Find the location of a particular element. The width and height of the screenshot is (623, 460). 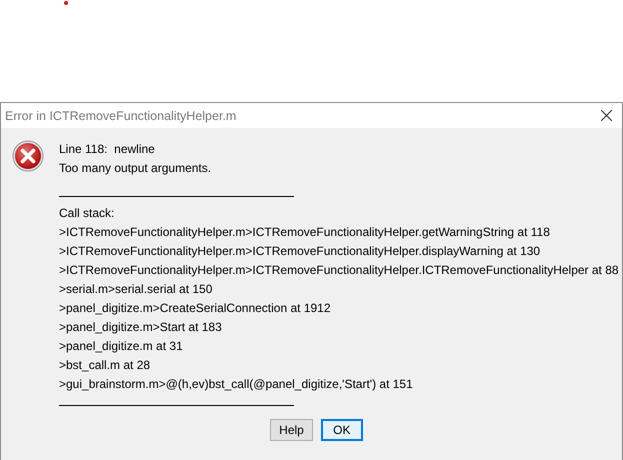

call-stack-line: >gui_brainstorm.m>@(h,ev)bst_call(@panel_digitize,'Start') at 151 is located at coordinates (236, 384).